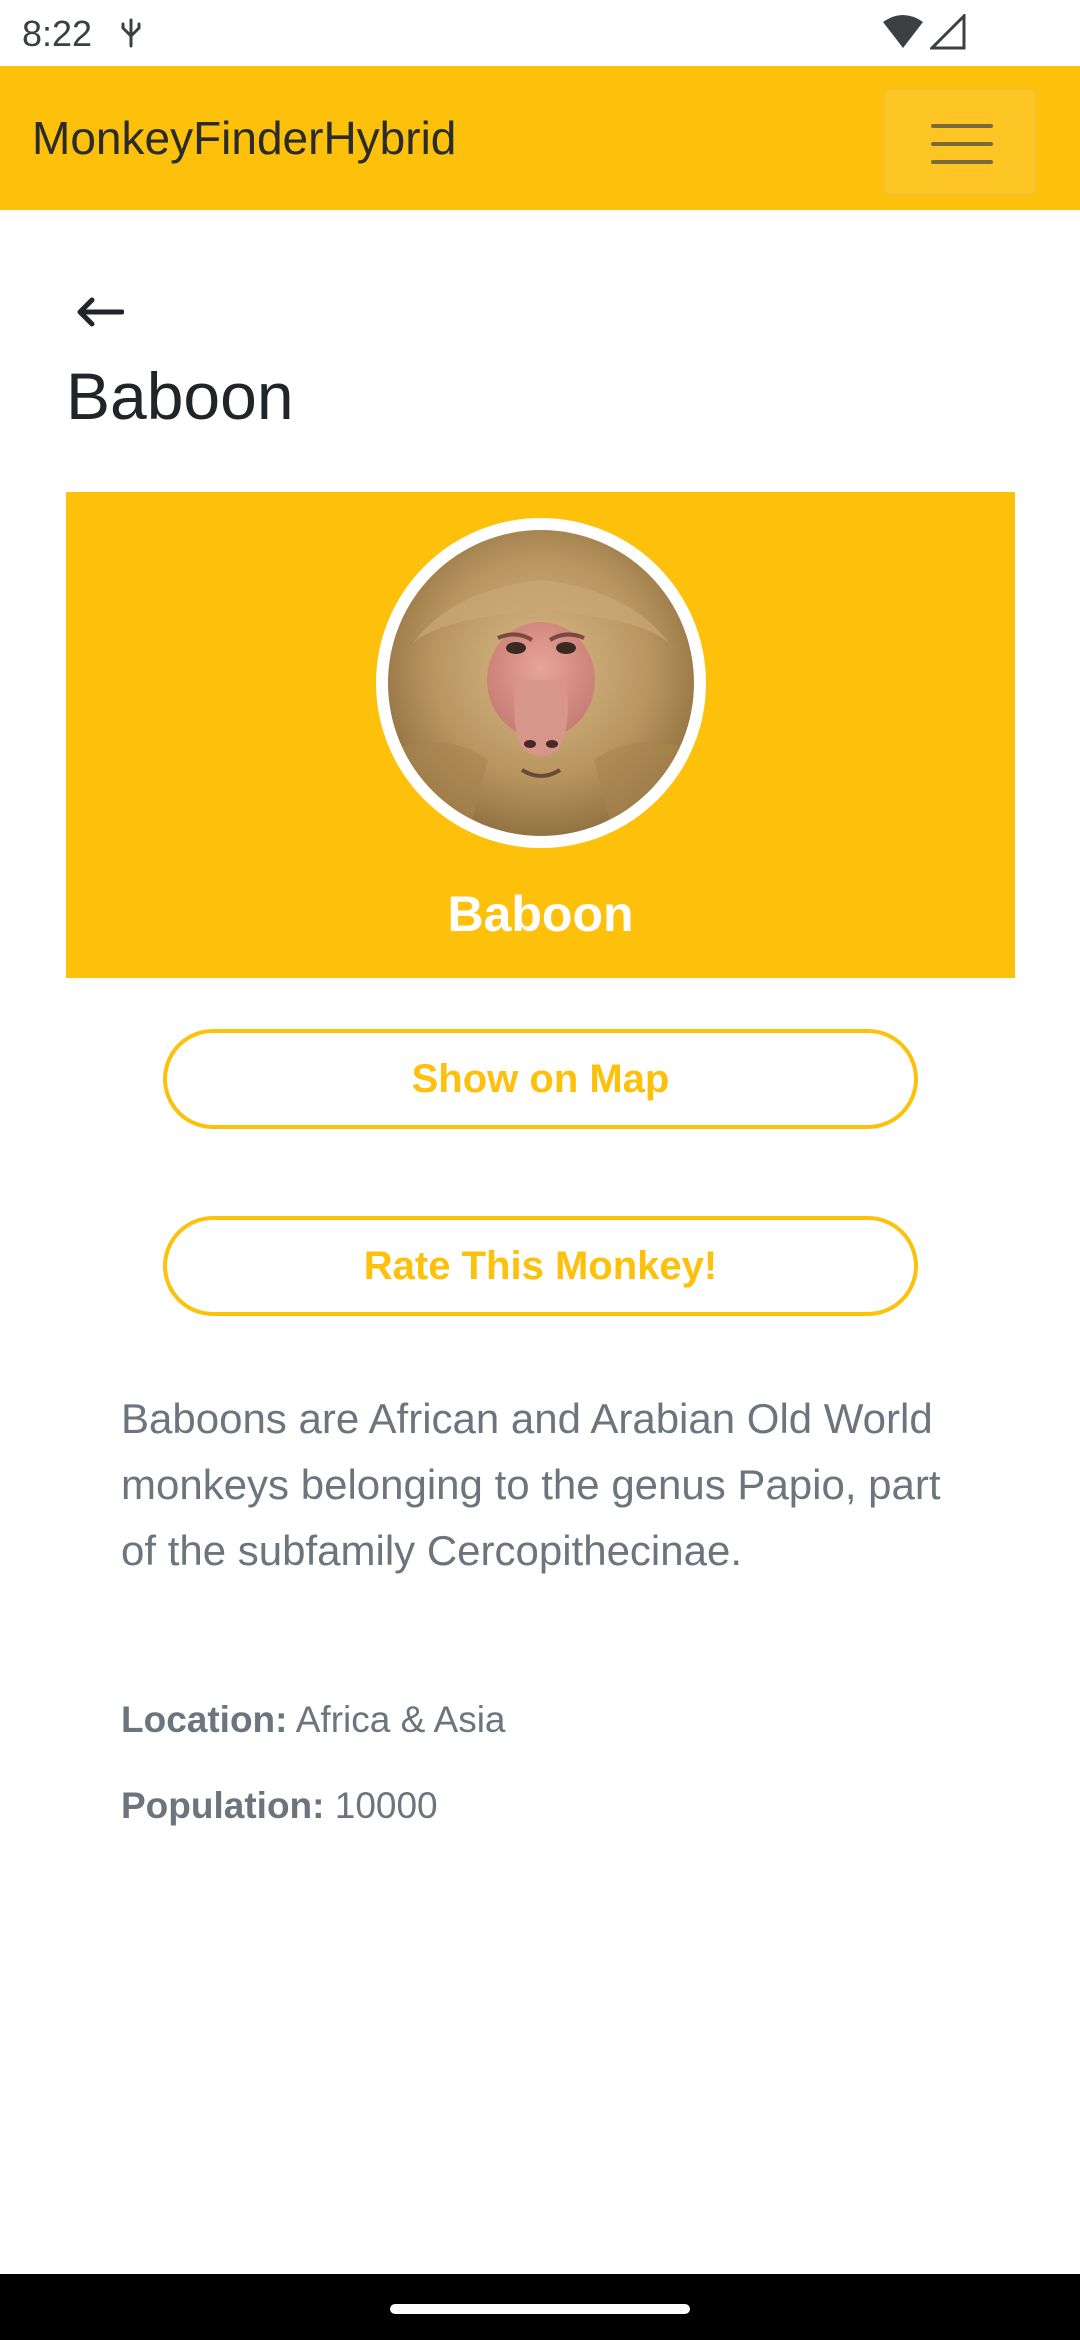  Describe the element at coordinates (386, 1805) in the screenshot. I see `population-value: 10000` at that location.